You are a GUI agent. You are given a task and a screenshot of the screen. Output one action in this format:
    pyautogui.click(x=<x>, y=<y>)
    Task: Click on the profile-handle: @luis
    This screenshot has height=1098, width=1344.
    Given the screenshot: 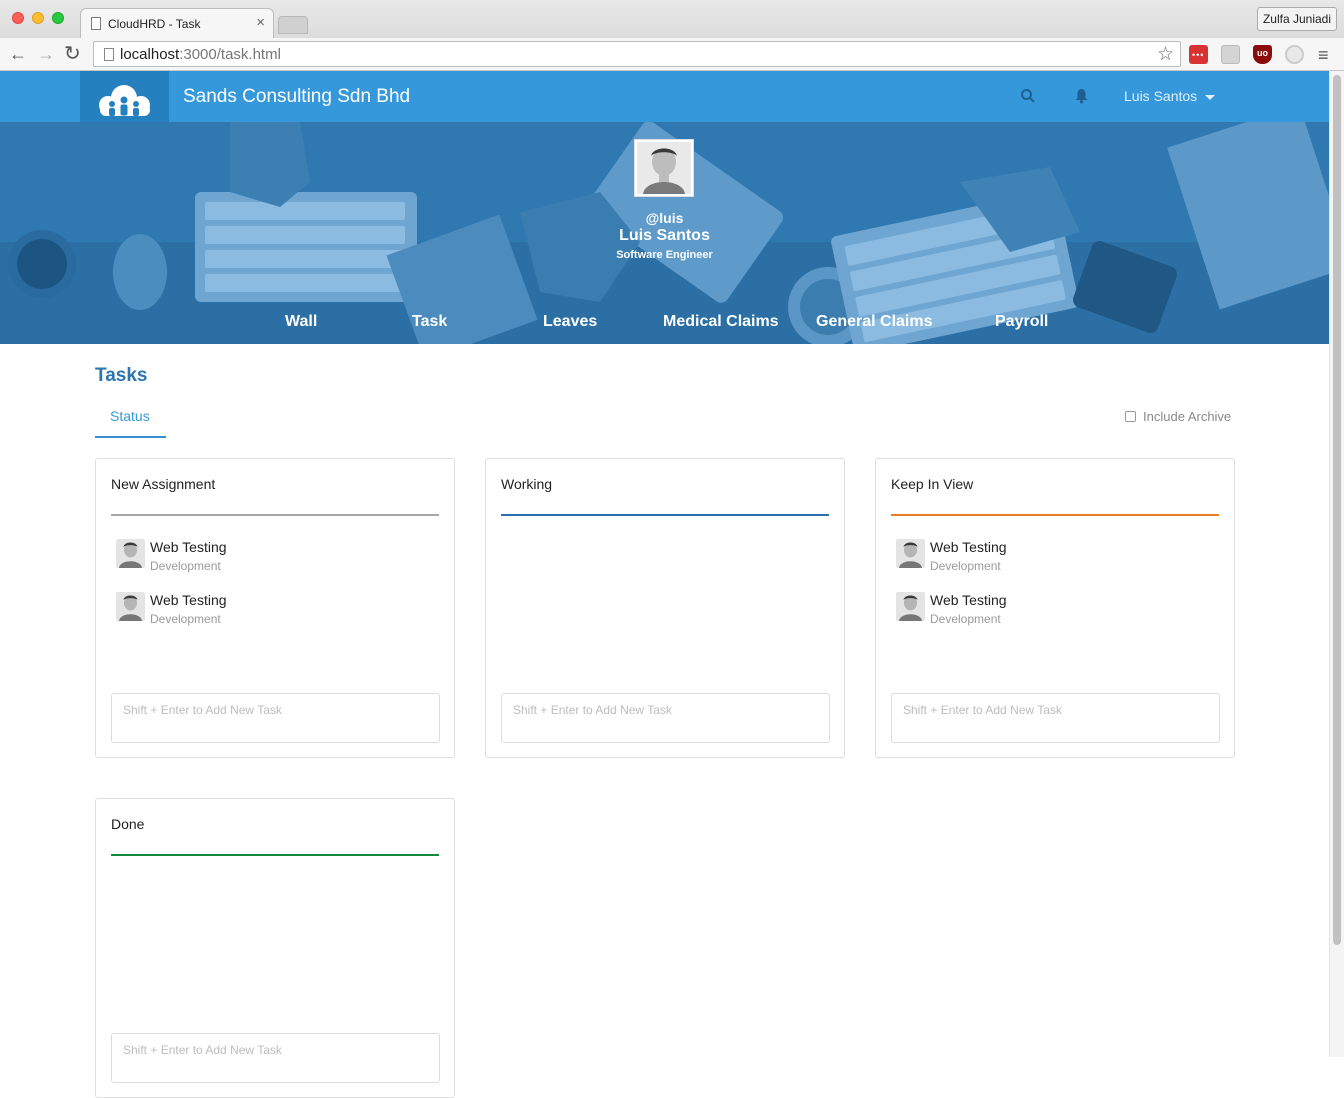 What is the action you would take?
    pyautogui.click(x=664, y=218)
    